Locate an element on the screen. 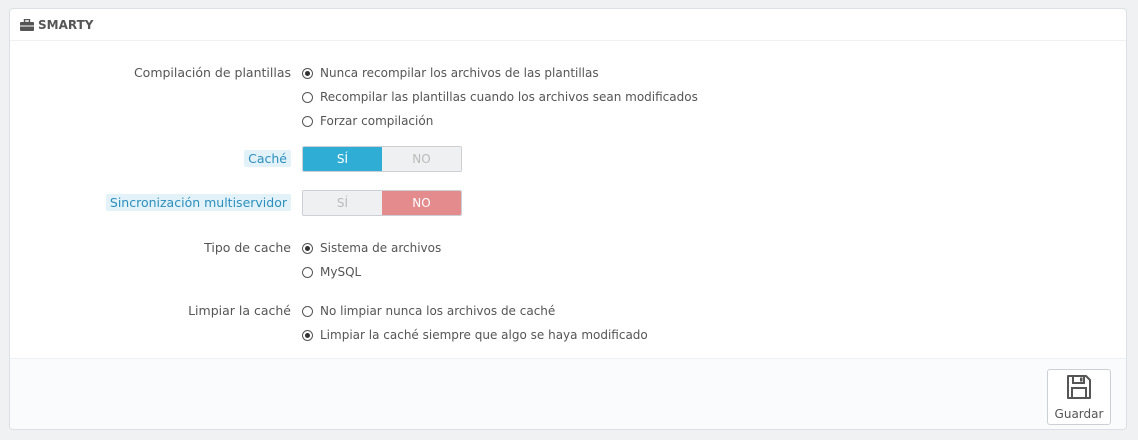  radio-option-force-compile: Forzar compilación is located at coordinates (367, 121).